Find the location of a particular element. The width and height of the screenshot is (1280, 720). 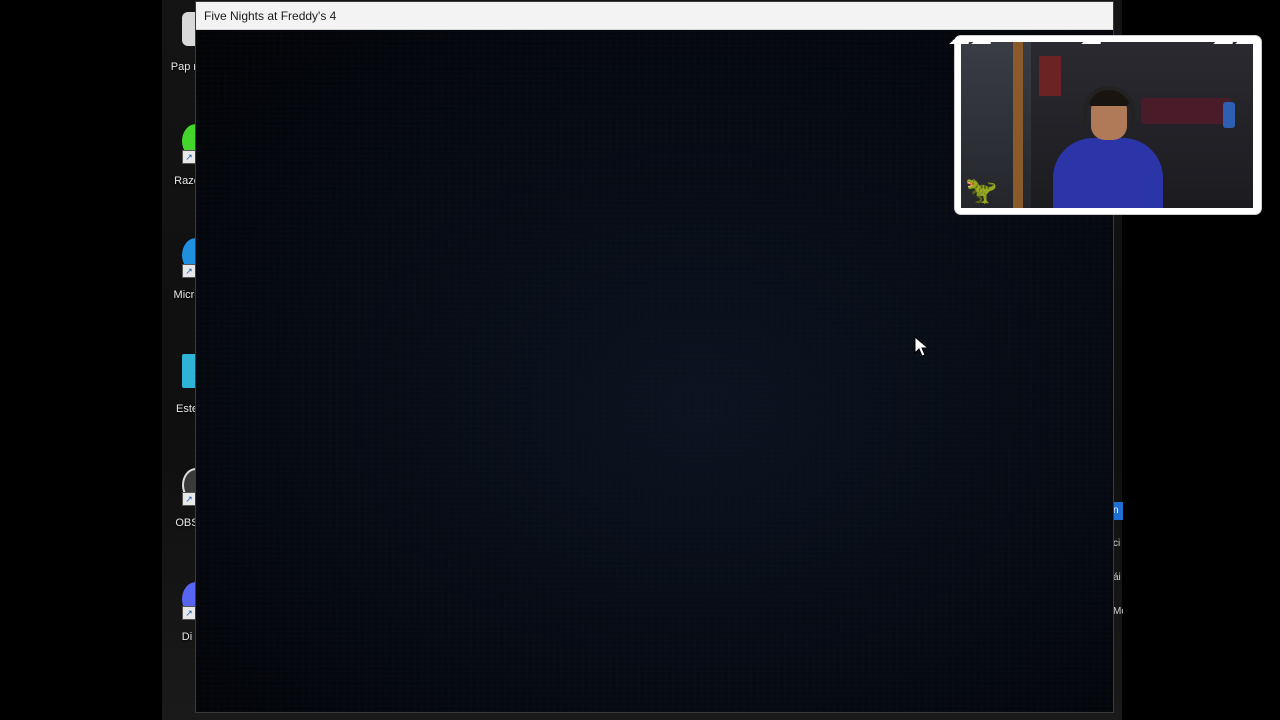

right-peek-item: Mc is located at coordinates (1118, 611).